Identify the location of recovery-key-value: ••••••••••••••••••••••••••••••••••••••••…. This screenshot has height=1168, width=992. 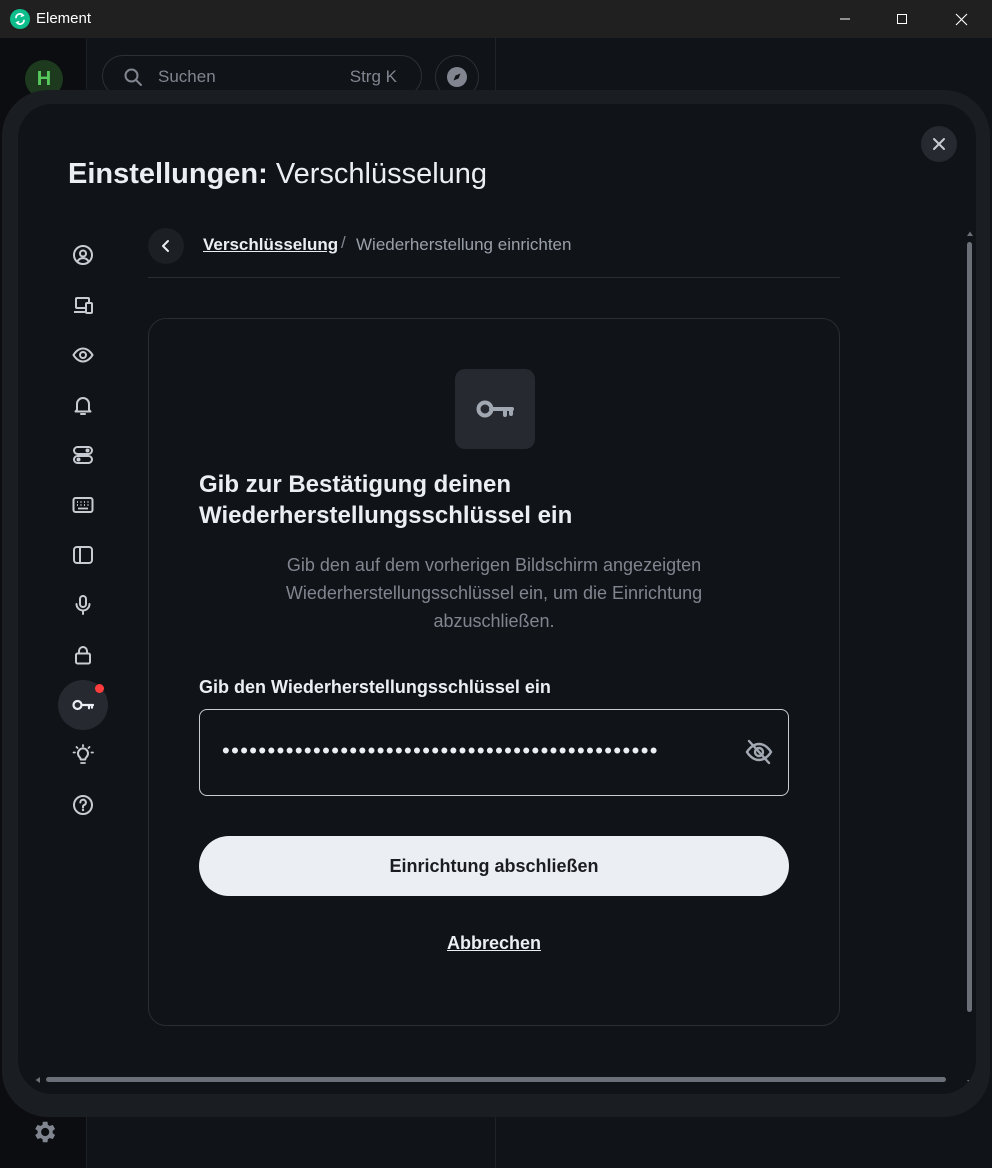
(440, 750).